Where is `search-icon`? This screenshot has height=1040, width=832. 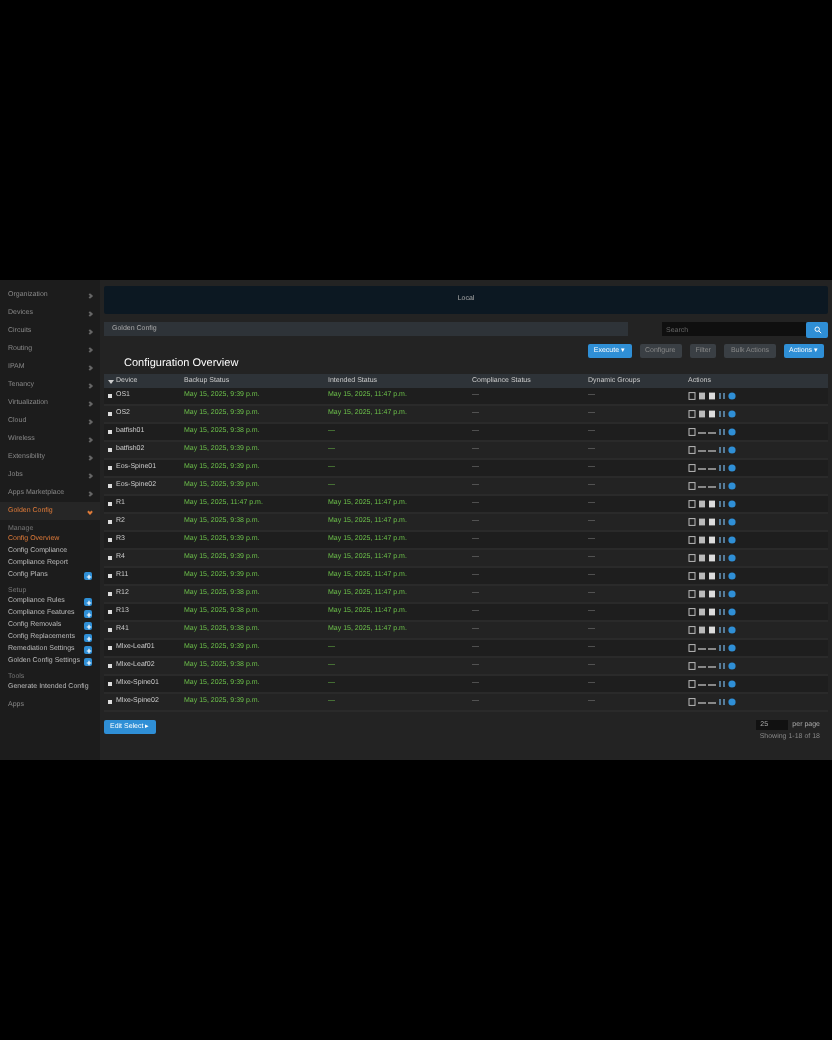
search-icon is located at coordinates (817, 329).